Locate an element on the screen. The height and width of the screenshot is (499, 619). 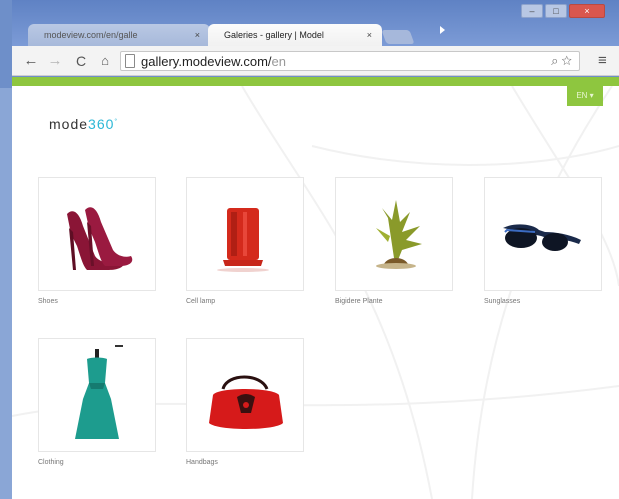
gallery-caption: Clothing is located at coordinates (51, 462).